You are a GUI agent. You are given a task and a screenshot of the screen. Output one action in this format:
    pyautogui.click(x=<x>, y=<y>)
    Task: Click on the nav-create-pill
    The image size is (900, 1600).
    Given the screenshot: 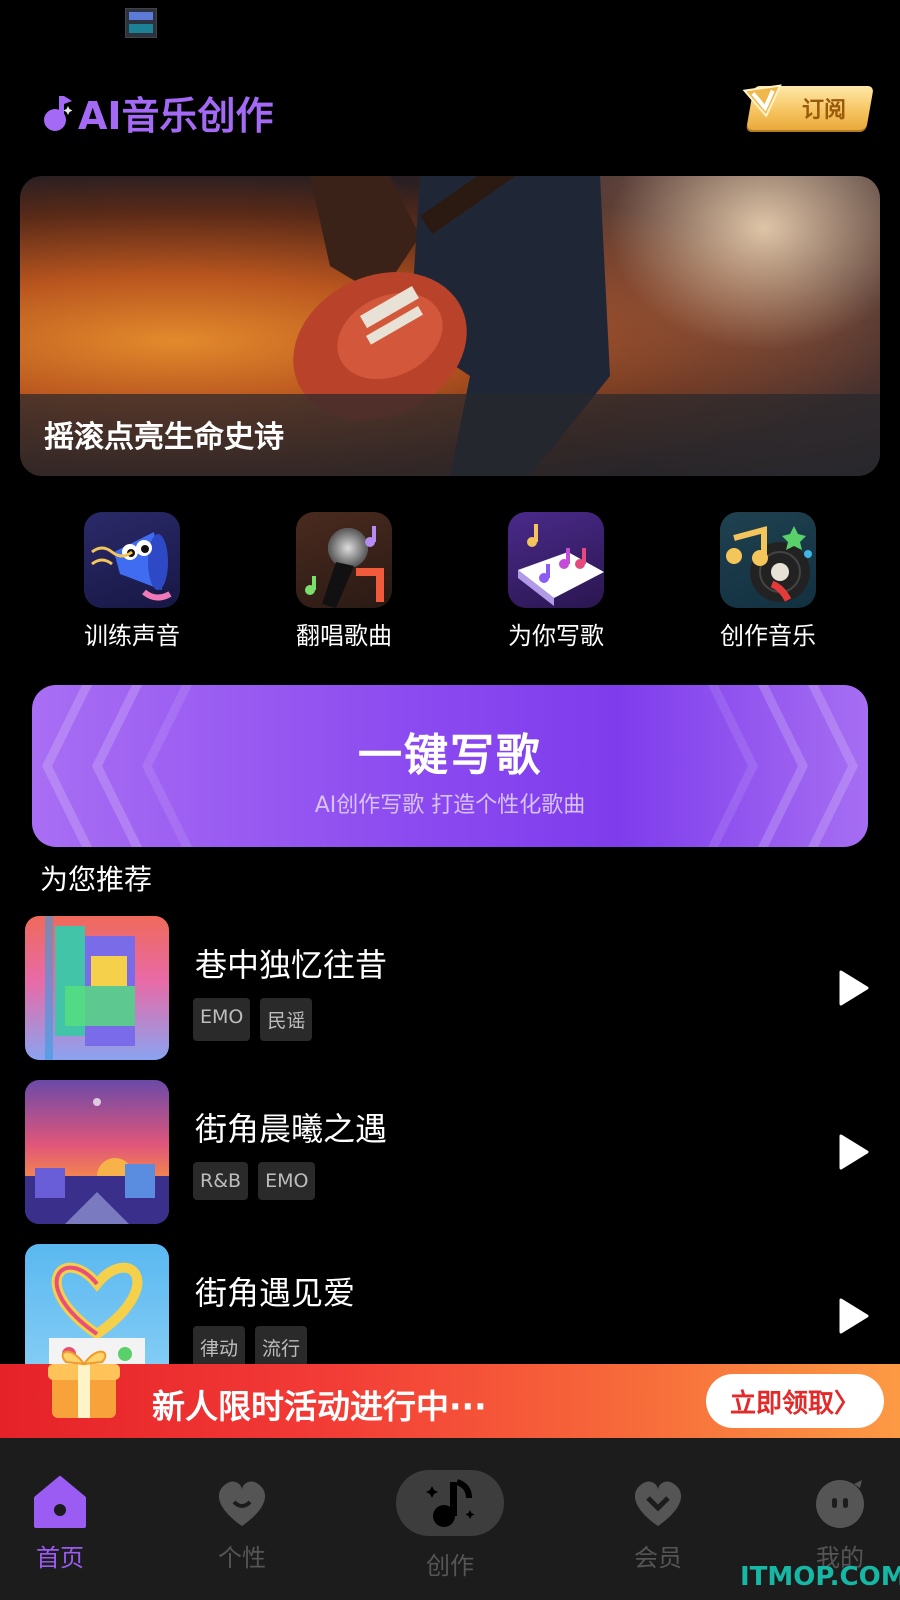 What is the action you would take?
    pyautogui.click(x=450, y=1503)
    